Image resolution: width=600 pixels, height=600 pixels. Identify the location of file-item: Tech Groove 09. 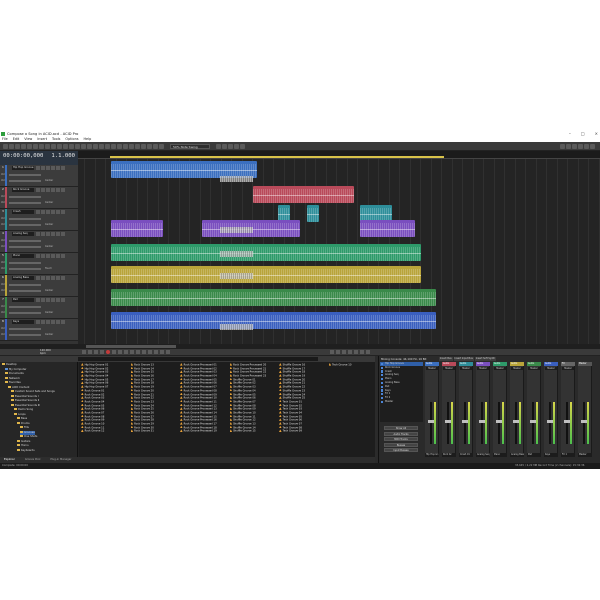
(304, 431).